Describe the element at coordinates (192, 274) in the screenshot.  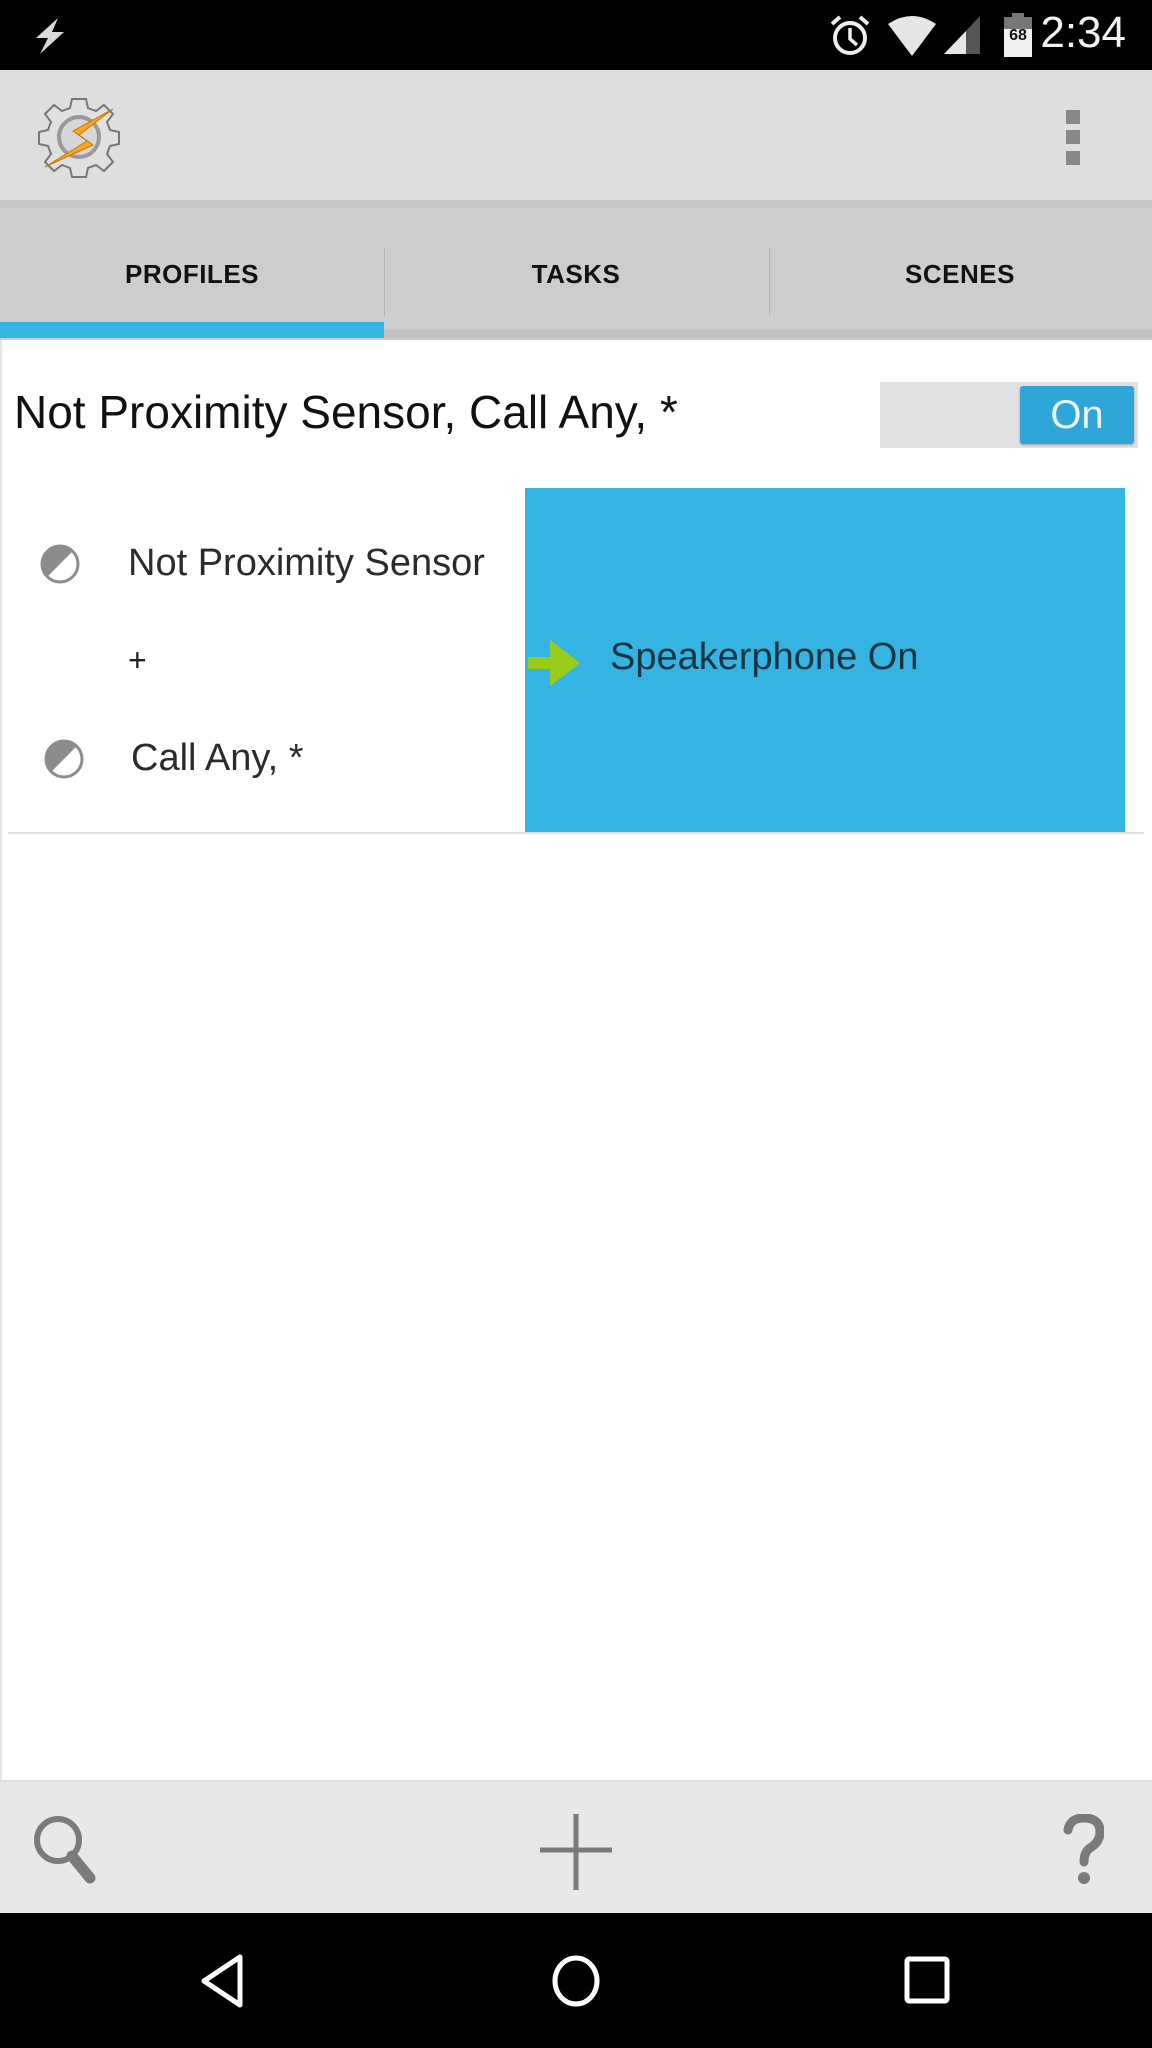
I see `tab-profiles: PROFILES` at that location.